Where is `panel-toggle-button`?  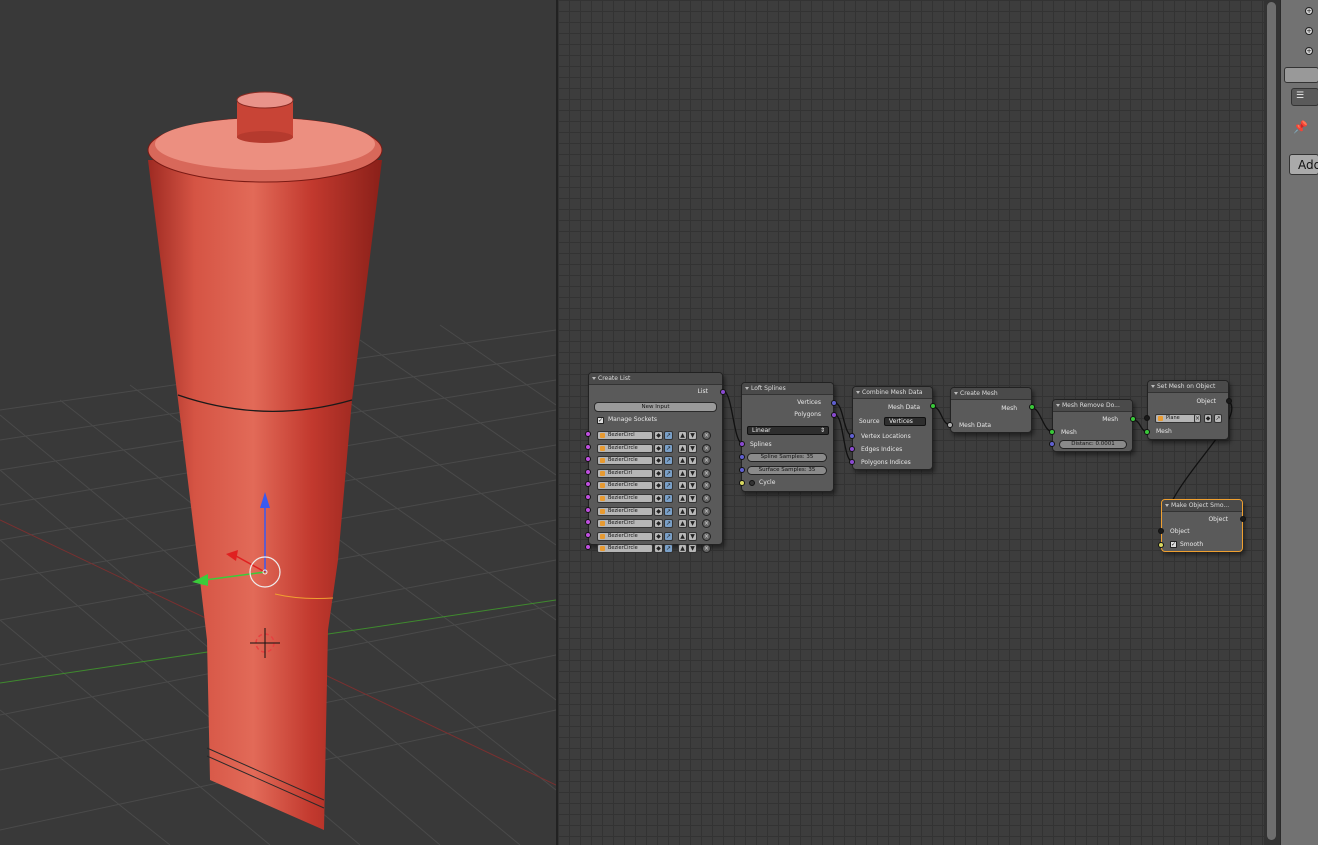 panel-toggle-button is located at coordinates (1301, 75).